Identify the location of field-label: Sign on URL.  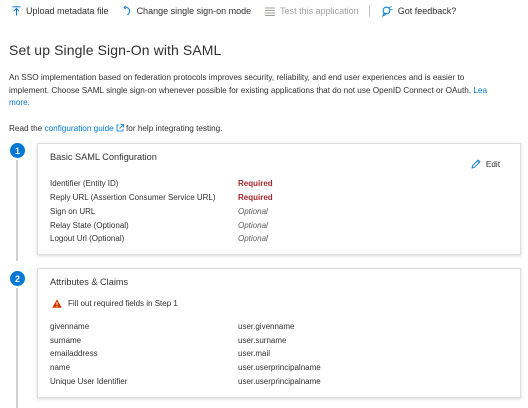
(73, 211).